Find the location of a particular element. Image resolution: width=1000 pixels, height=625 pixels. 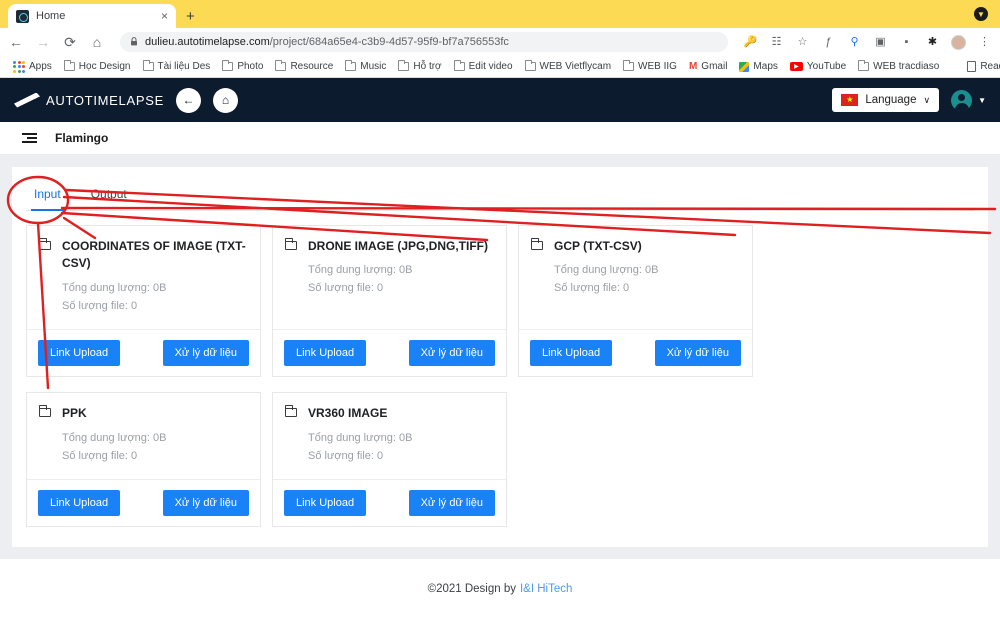

bookmark-edit-video: Edit video is located at coordinates (483, 66).